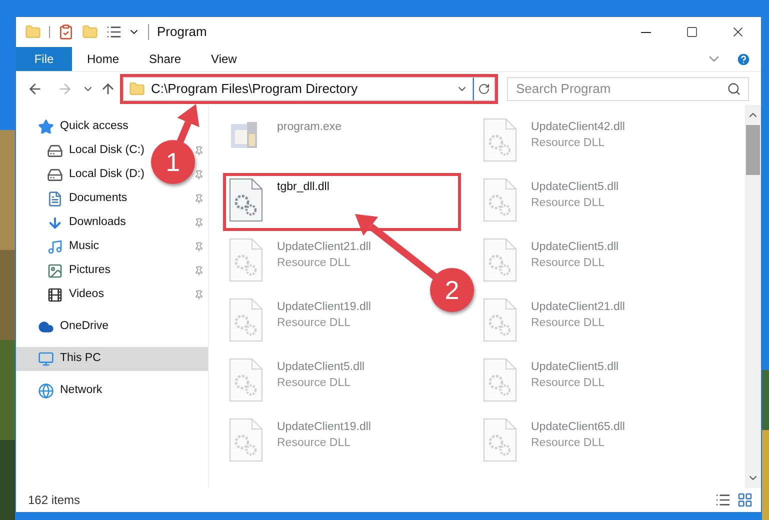 The width and height of the screenshot is (769, 520). What do you see at coordinates (303, 187) in the screenshot?
I see `file-name: tgbr_dll.dll` at bounding box center [303, 187].